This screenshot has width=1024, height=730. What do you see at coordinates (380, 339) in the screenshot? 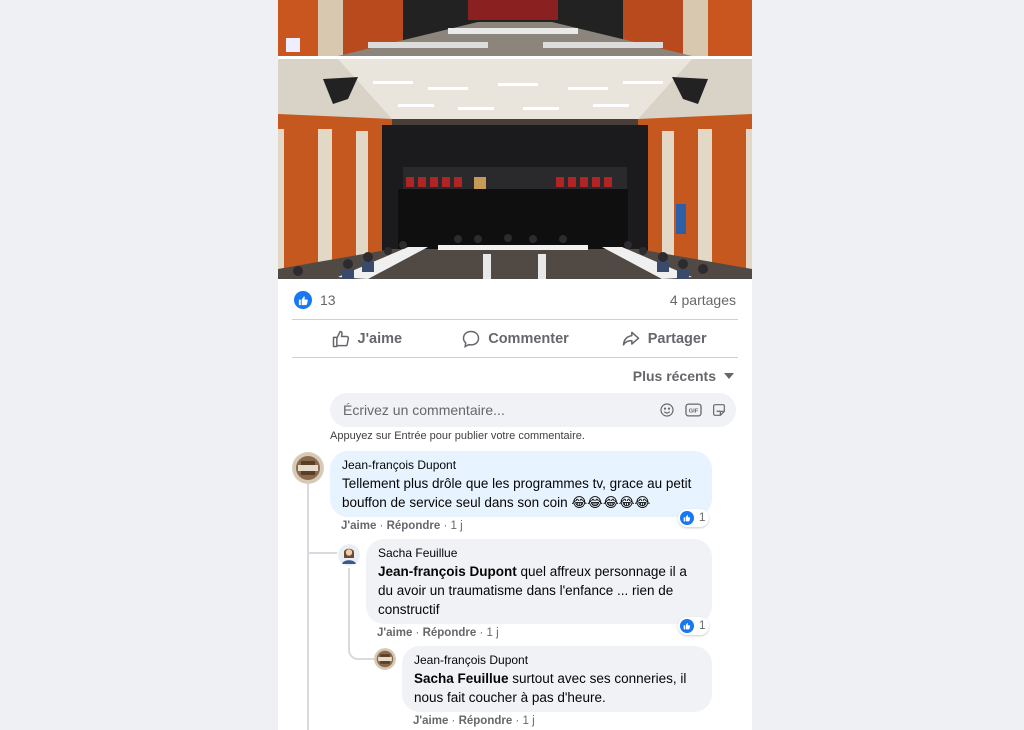
I see `like-button-label: J'aime` at bounding box center [380, 339].